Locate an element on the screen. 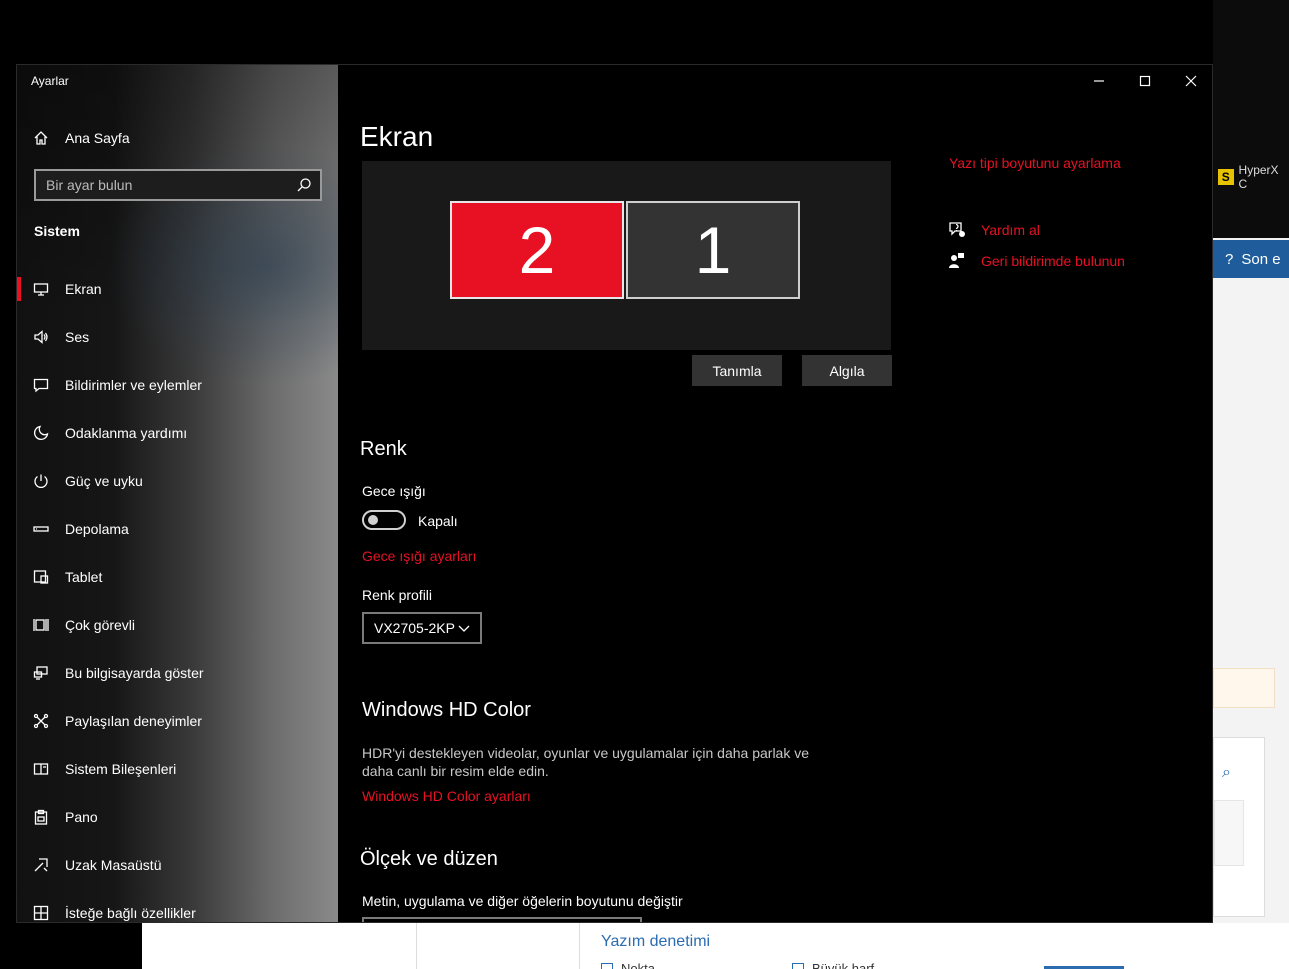  son-button-label: Son e is located at coordinates (1261, 259).